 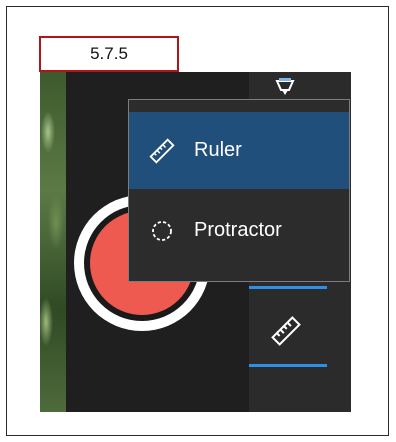 I want to click on menu-item-ruler: Ruler, so click(x=239, y=150).